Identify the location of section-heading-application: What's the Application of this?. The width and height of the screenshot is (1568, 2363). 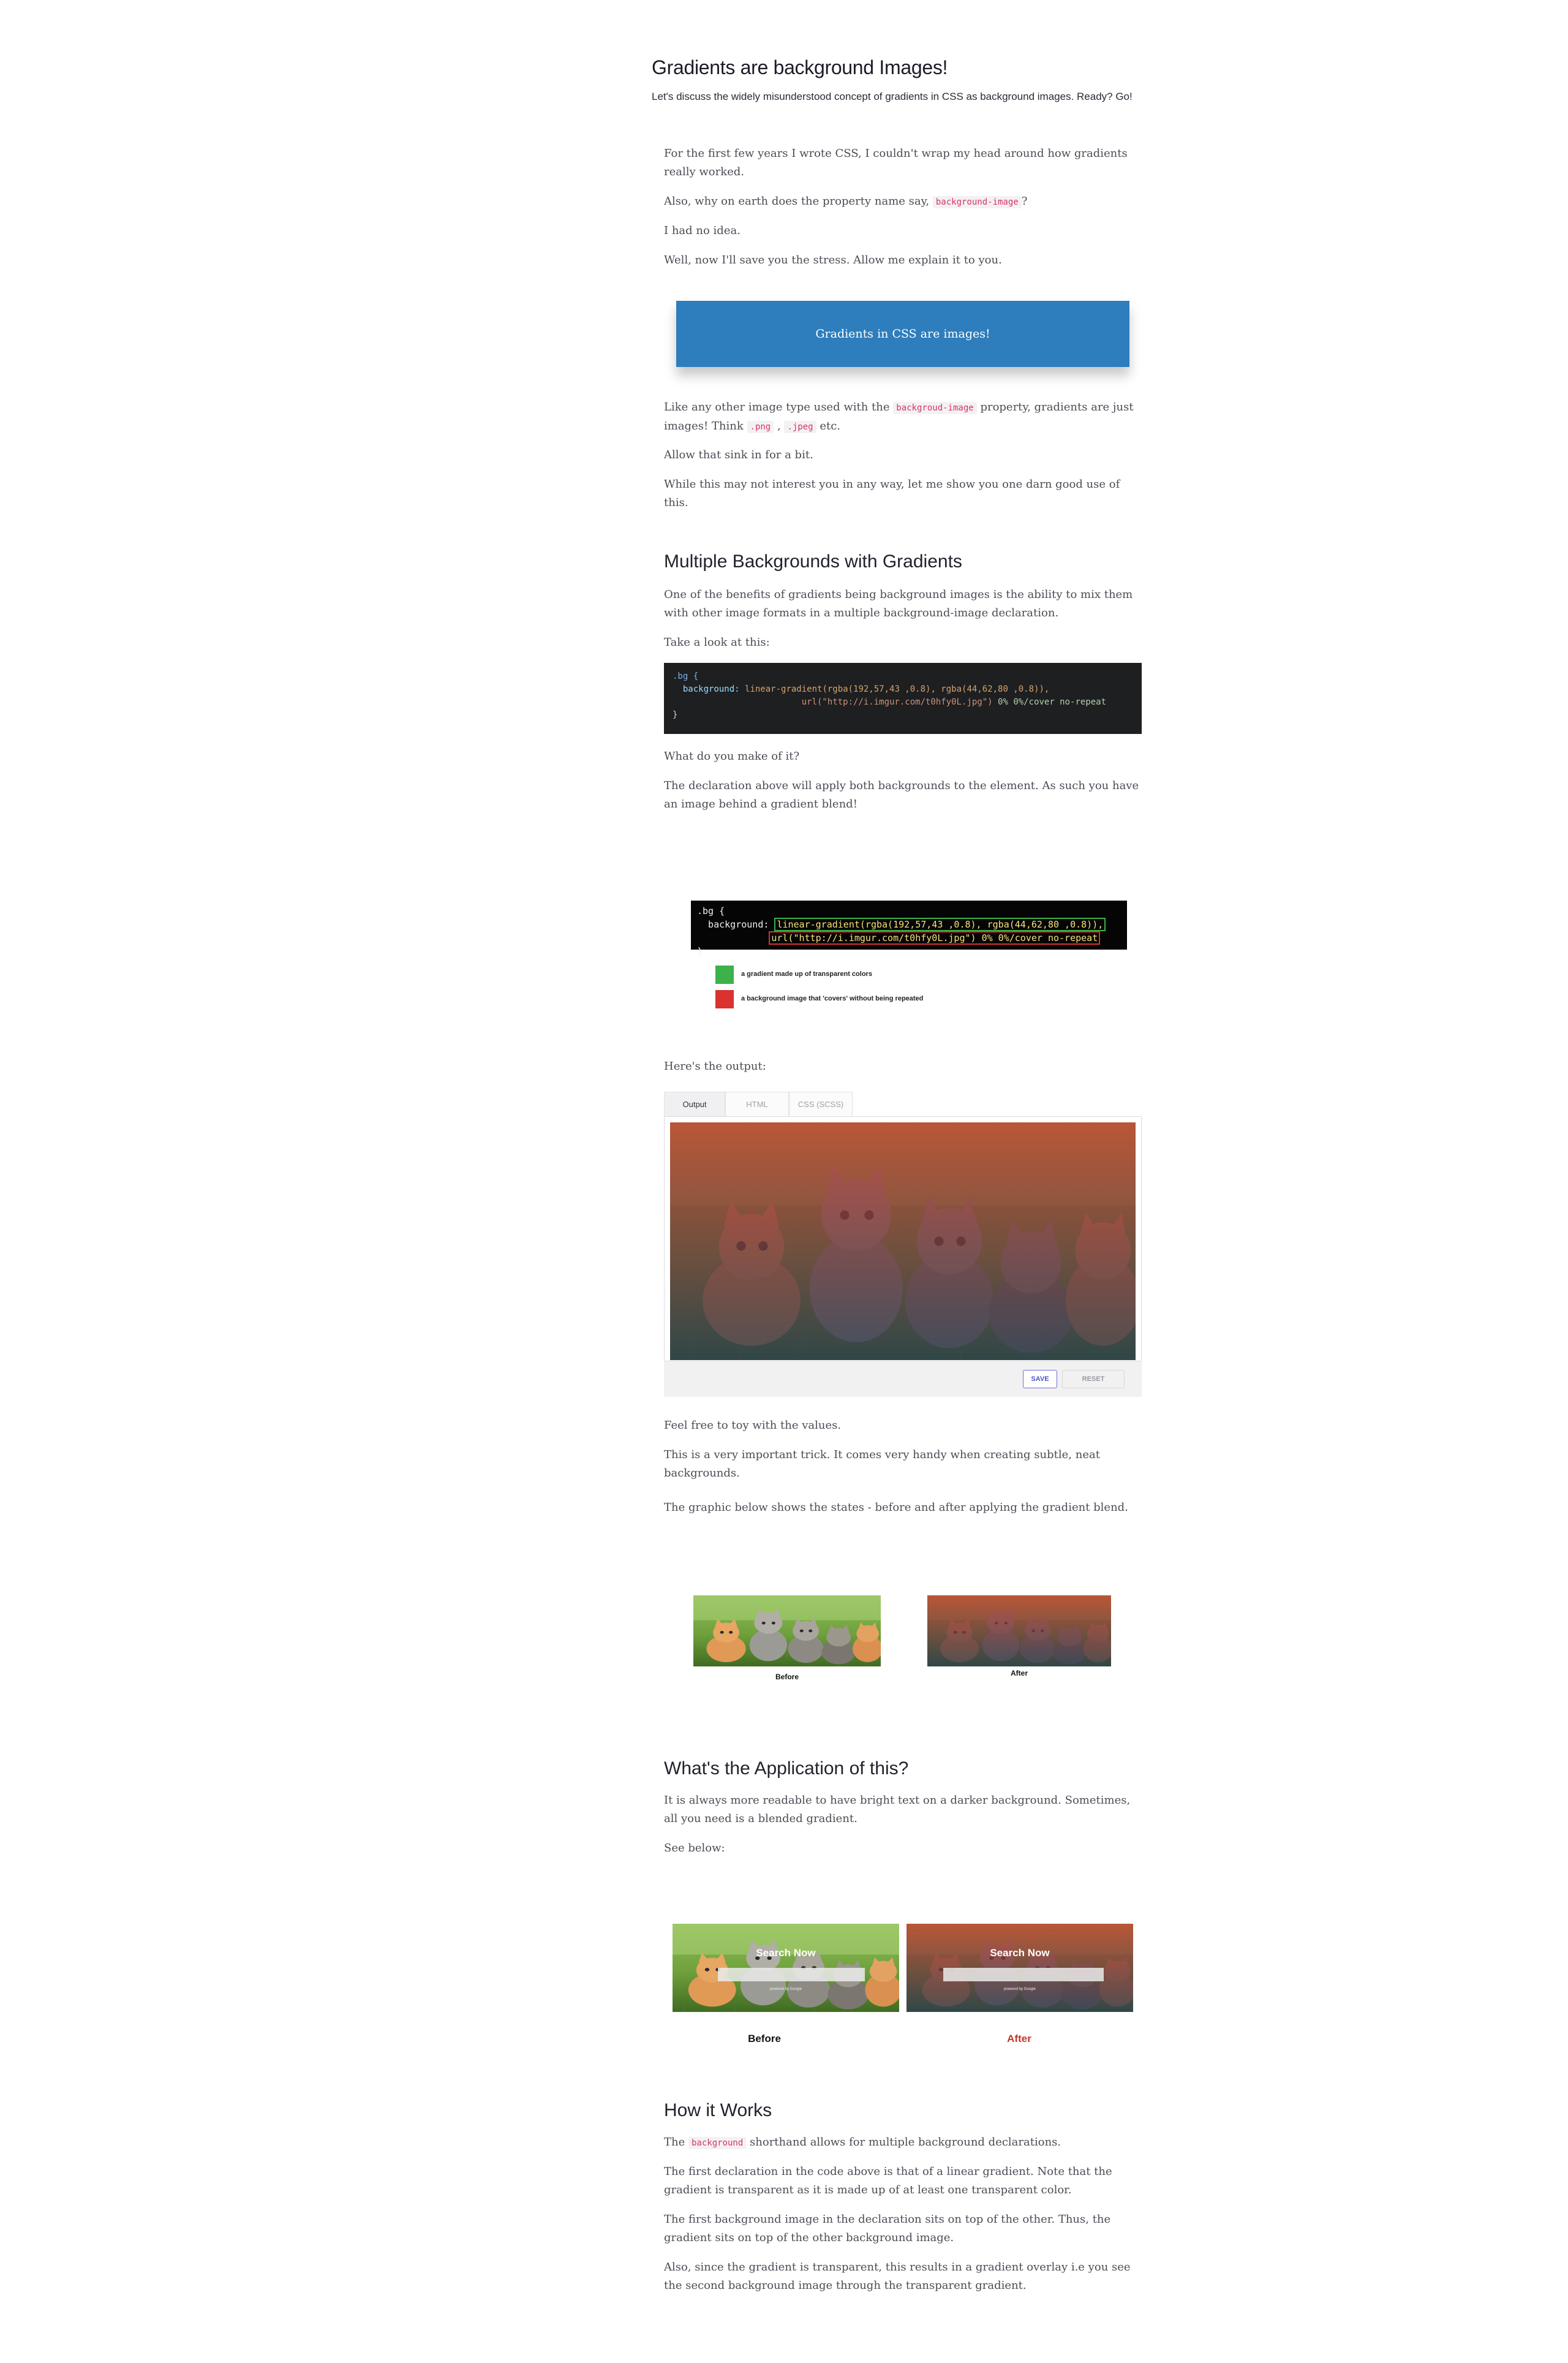
(786, 1769).